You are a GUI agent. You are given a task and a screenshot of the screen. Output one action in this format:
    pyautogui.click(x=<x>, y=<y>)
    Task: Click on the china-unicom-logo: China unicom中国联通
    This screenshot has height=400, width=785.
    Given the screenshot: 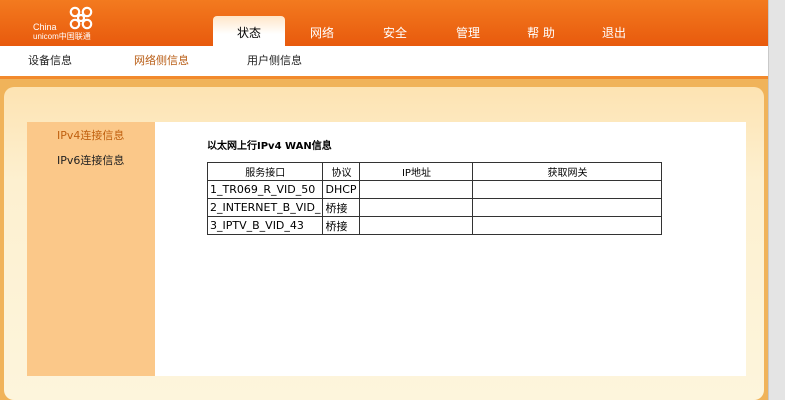 What is the action you would take?
    pyautogui.click(x=73, y=23)
    